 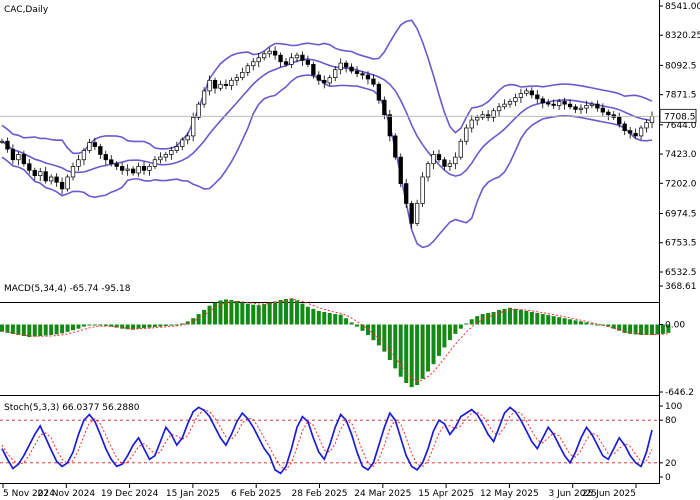 What do you see at coordinates (319, 494) in the screenshot?
I see `time-tick-label: 28 Feb 2025` at bounding box center [319, 494].